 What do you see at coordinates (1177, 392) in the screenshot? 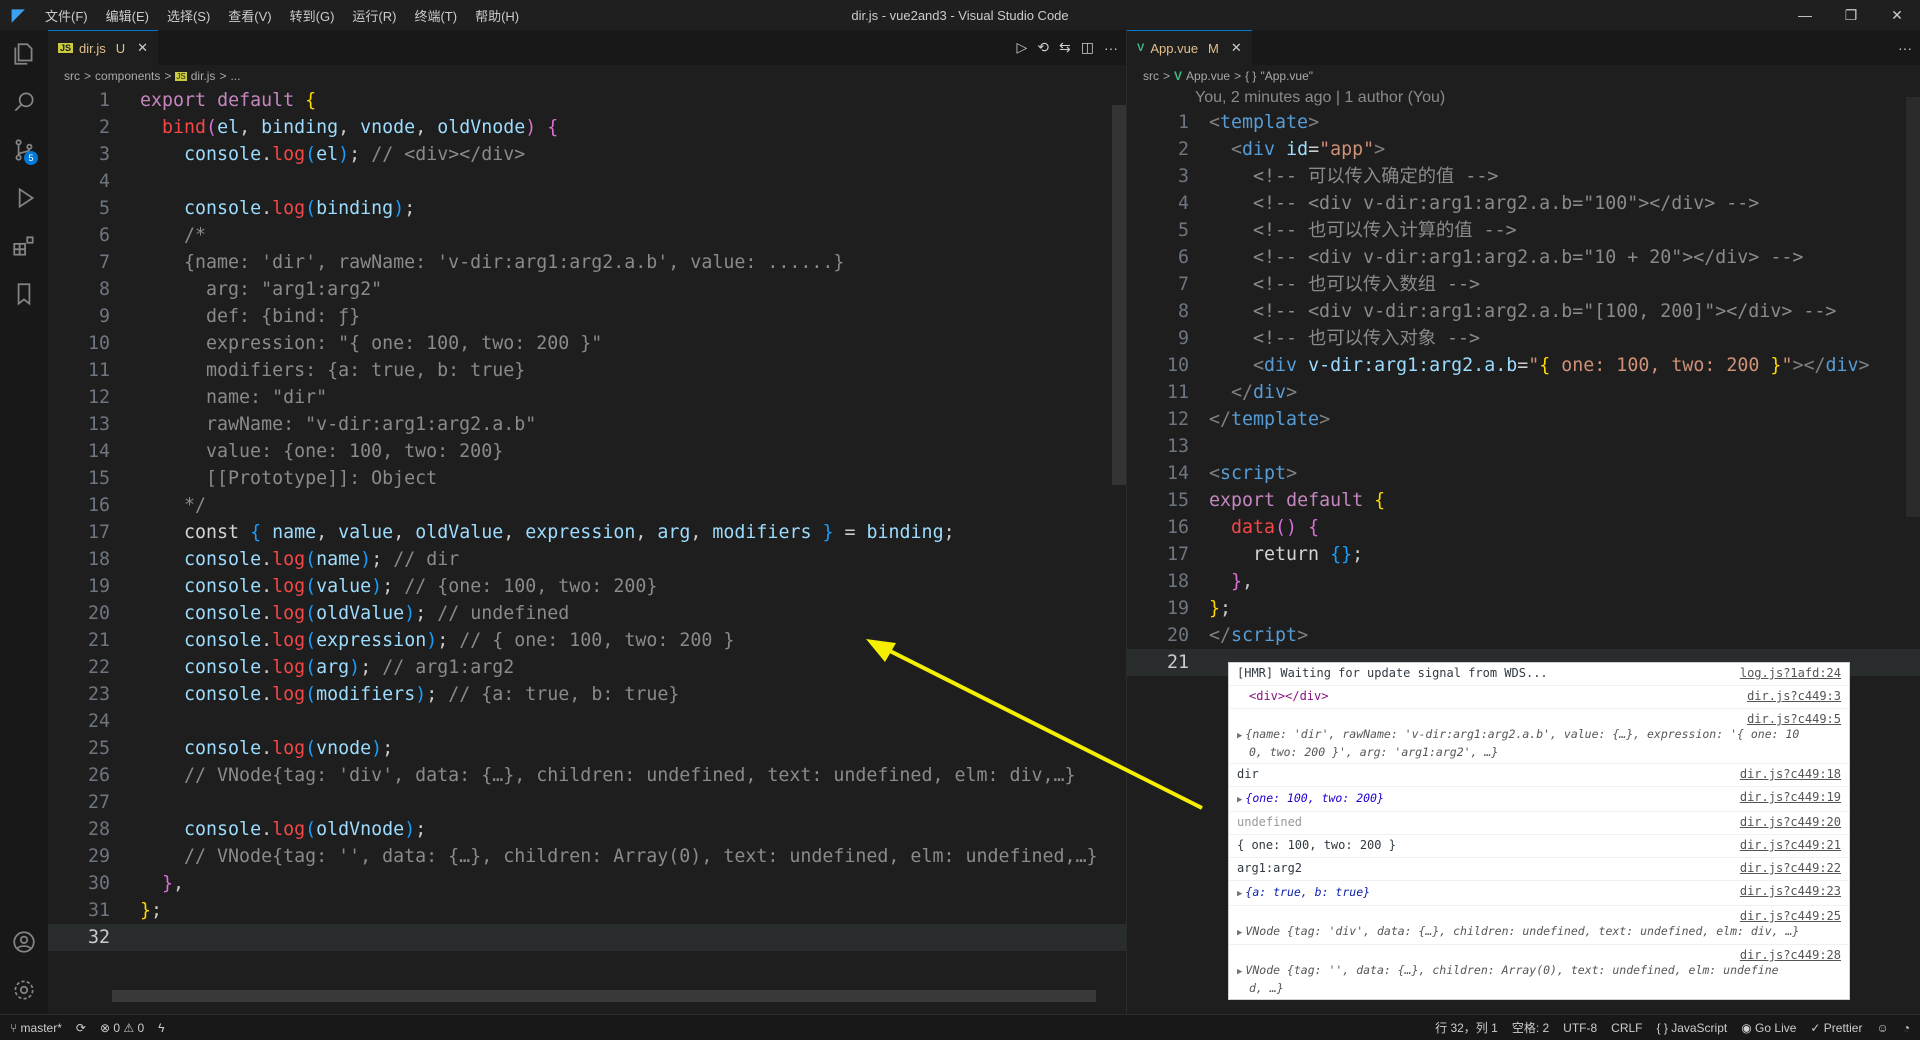
I see `line-number: 11` at bounding box center [1177, 392].